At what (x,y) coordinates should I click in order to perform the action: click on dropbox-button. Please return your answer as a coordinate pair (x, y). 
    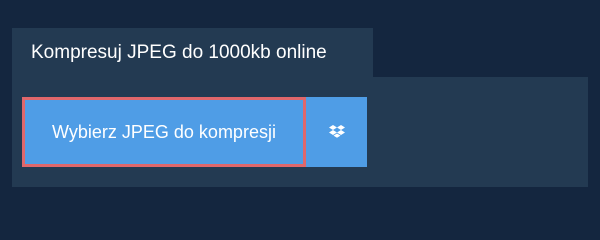
    Looking at the image, I should click on (336, 132).